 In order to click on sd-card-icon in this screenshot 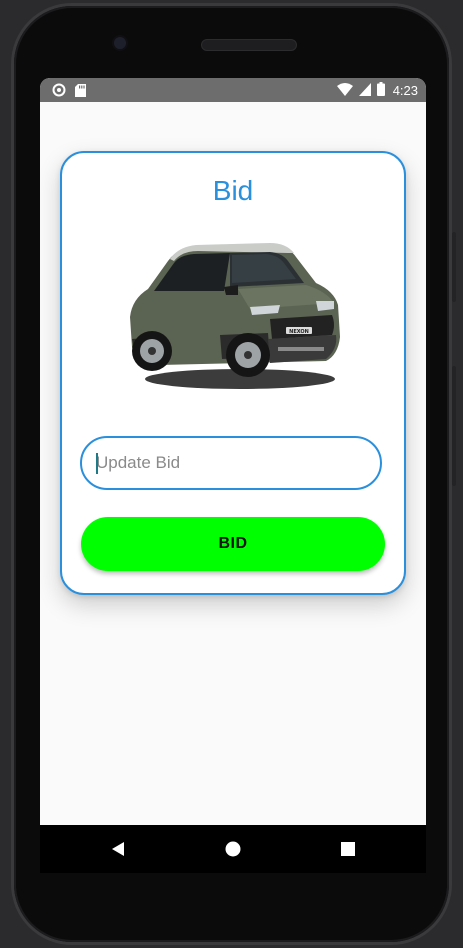, I will do `click(80, 91)`.